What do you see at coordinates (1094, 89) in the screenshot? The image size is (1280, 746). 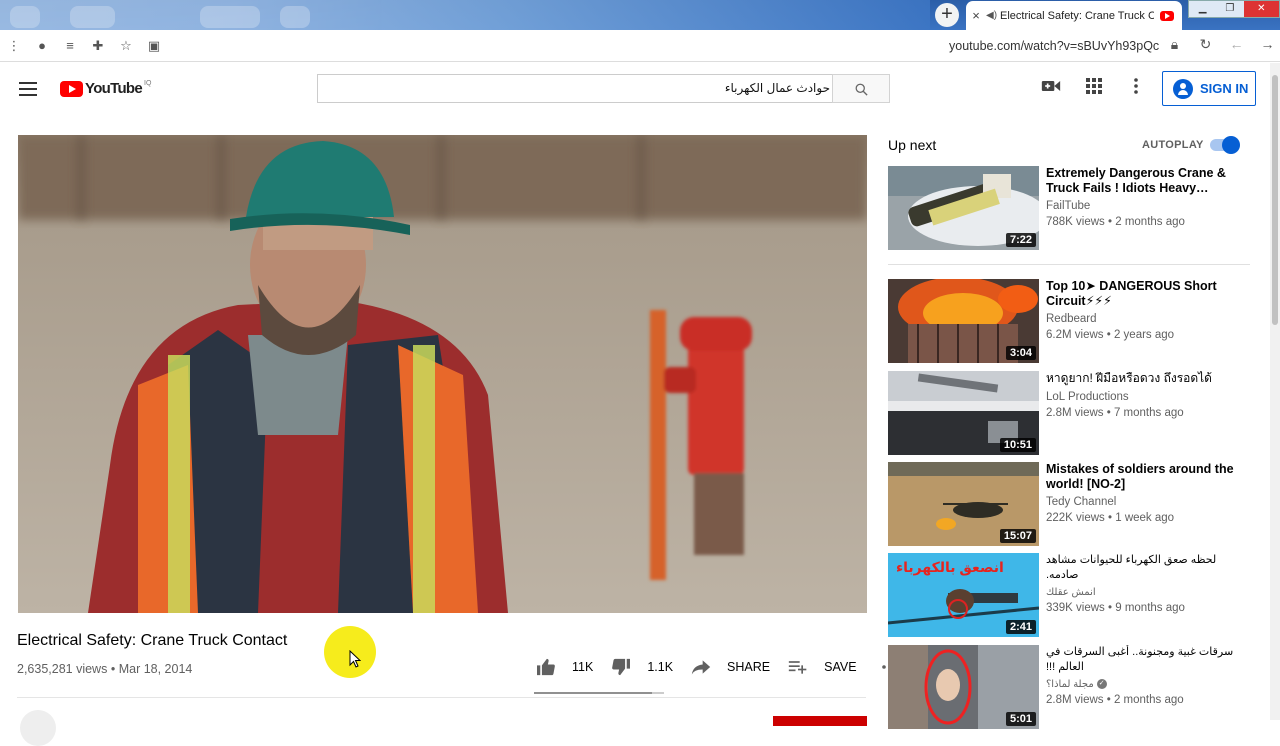 I see `apps-icon` at bounding box center [1094, 89].